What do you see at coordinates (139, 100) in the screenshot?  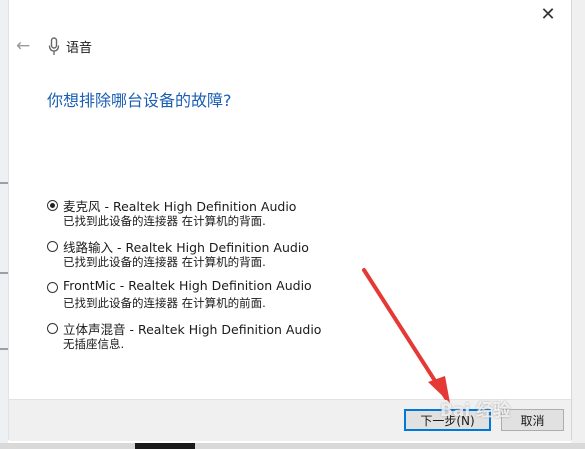 I see `page-question: 你想排除哪台设备的故障?` at bounding box center [139, 100].